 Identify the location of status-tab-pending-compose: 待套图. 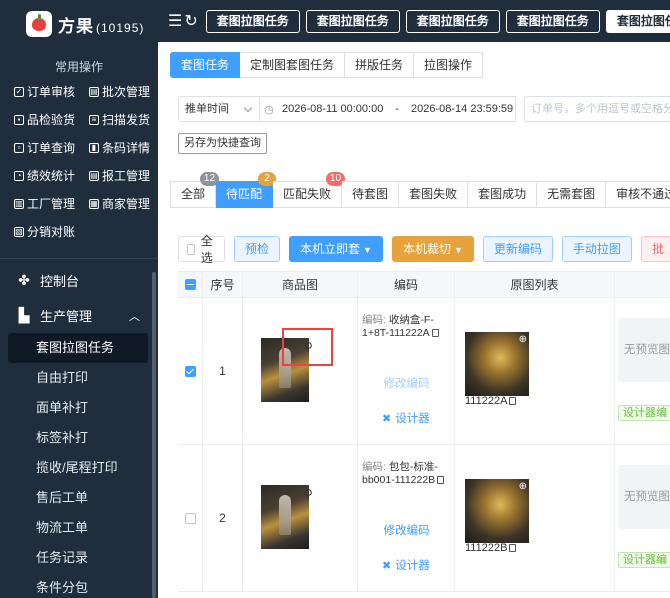
(371, 194).